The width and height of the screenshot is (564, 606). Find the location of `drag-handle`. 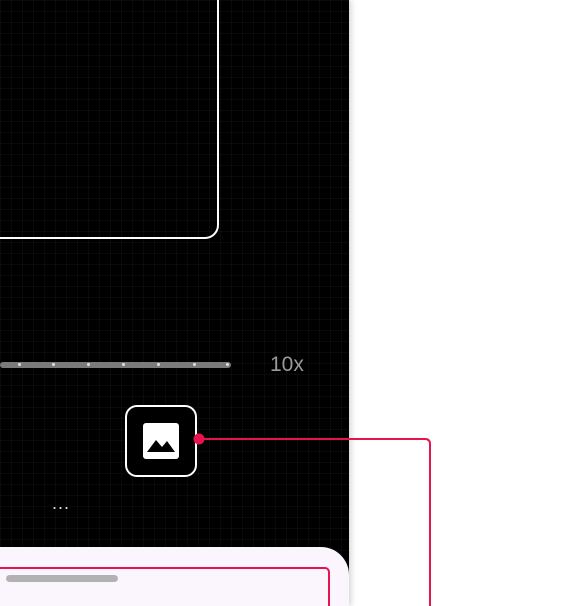

drag-handle is located at coordinates (62, 578).